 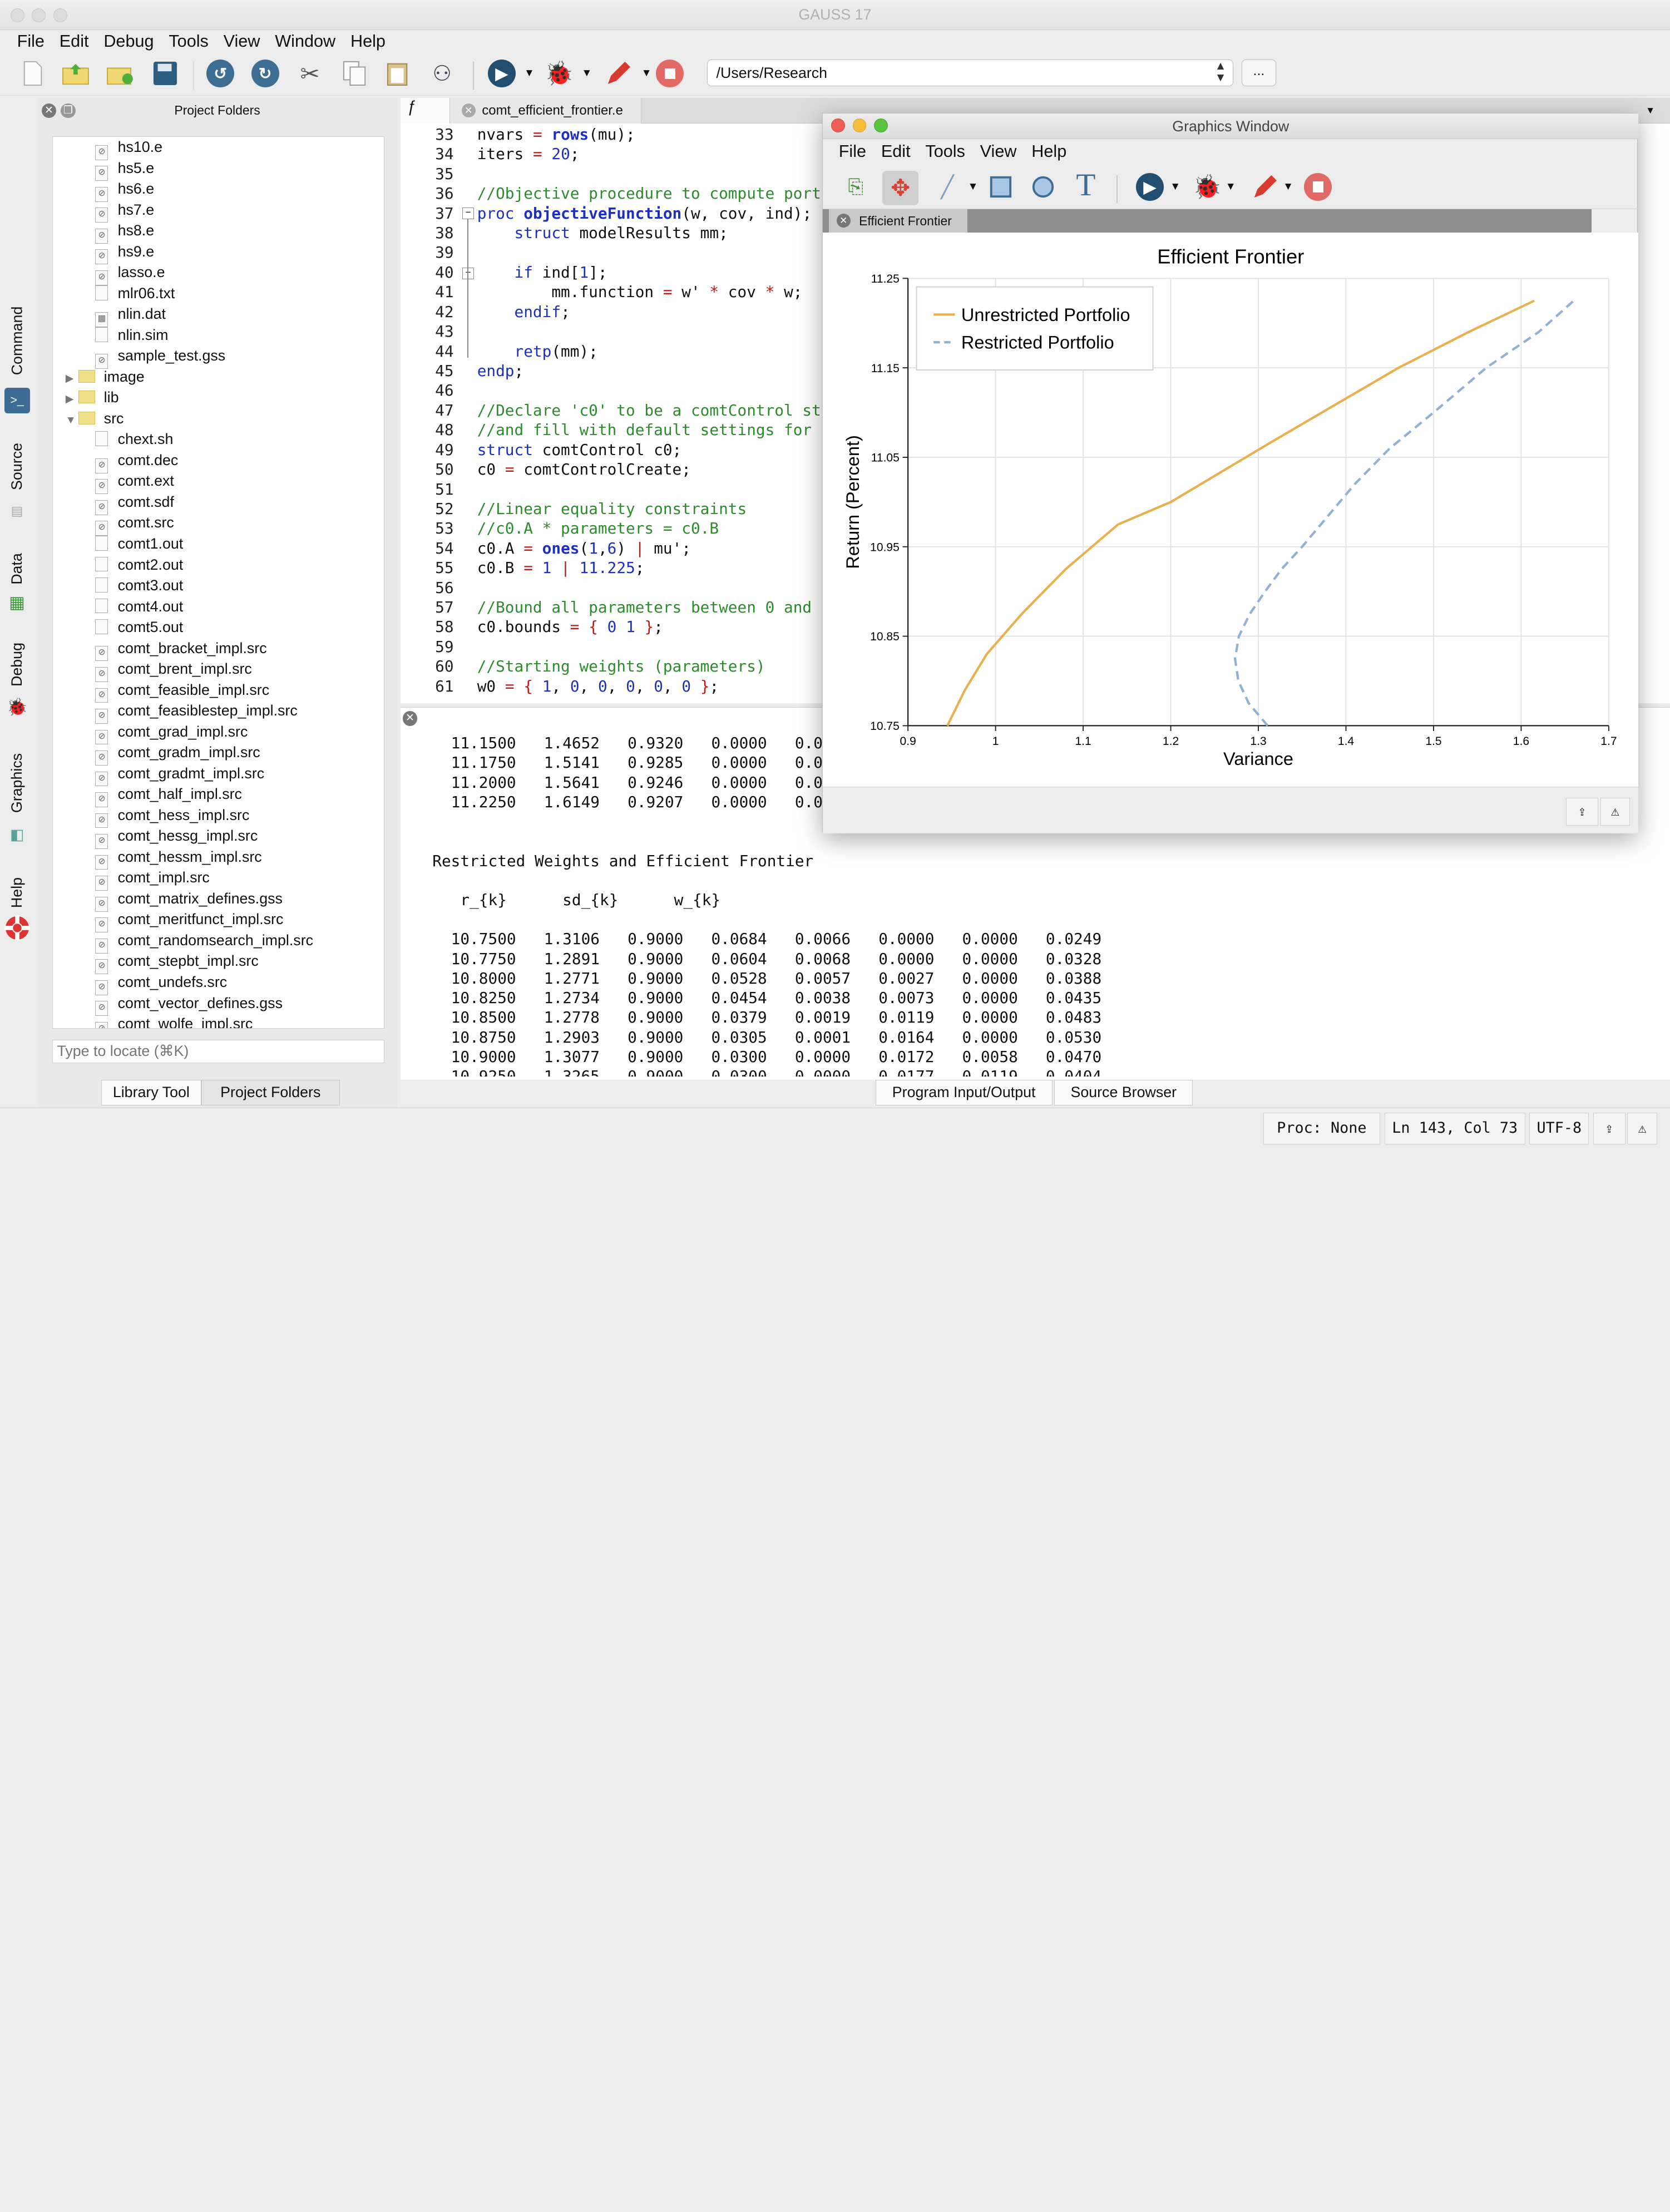 I want to click on open-folder-icon, so click(x=76, y=73).